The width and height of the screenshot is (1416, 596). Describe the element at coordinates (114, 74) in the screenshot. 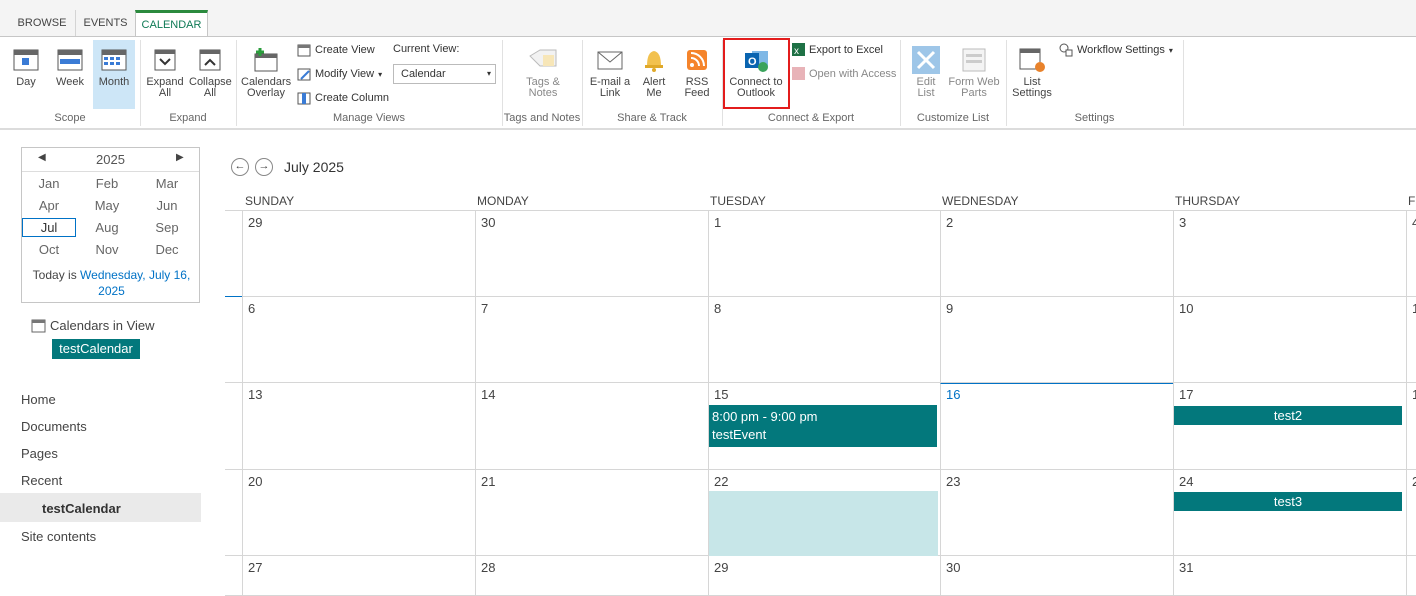

I see `month-view-button: Month` at that location.